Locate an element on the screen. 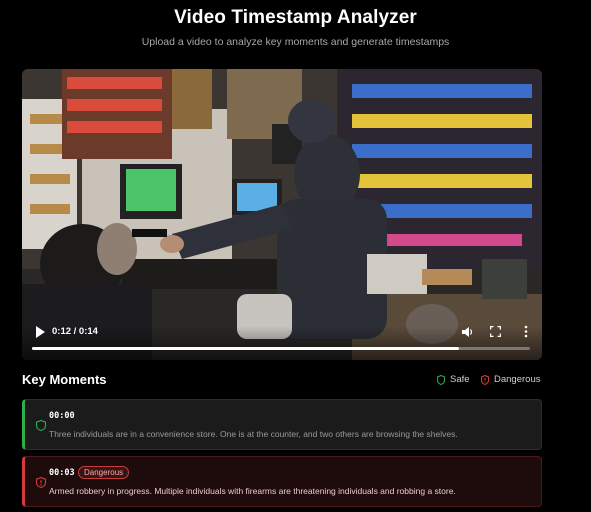 This screenshot has height=512, width=591. more-options-icon is located at coordinates (526, 331).